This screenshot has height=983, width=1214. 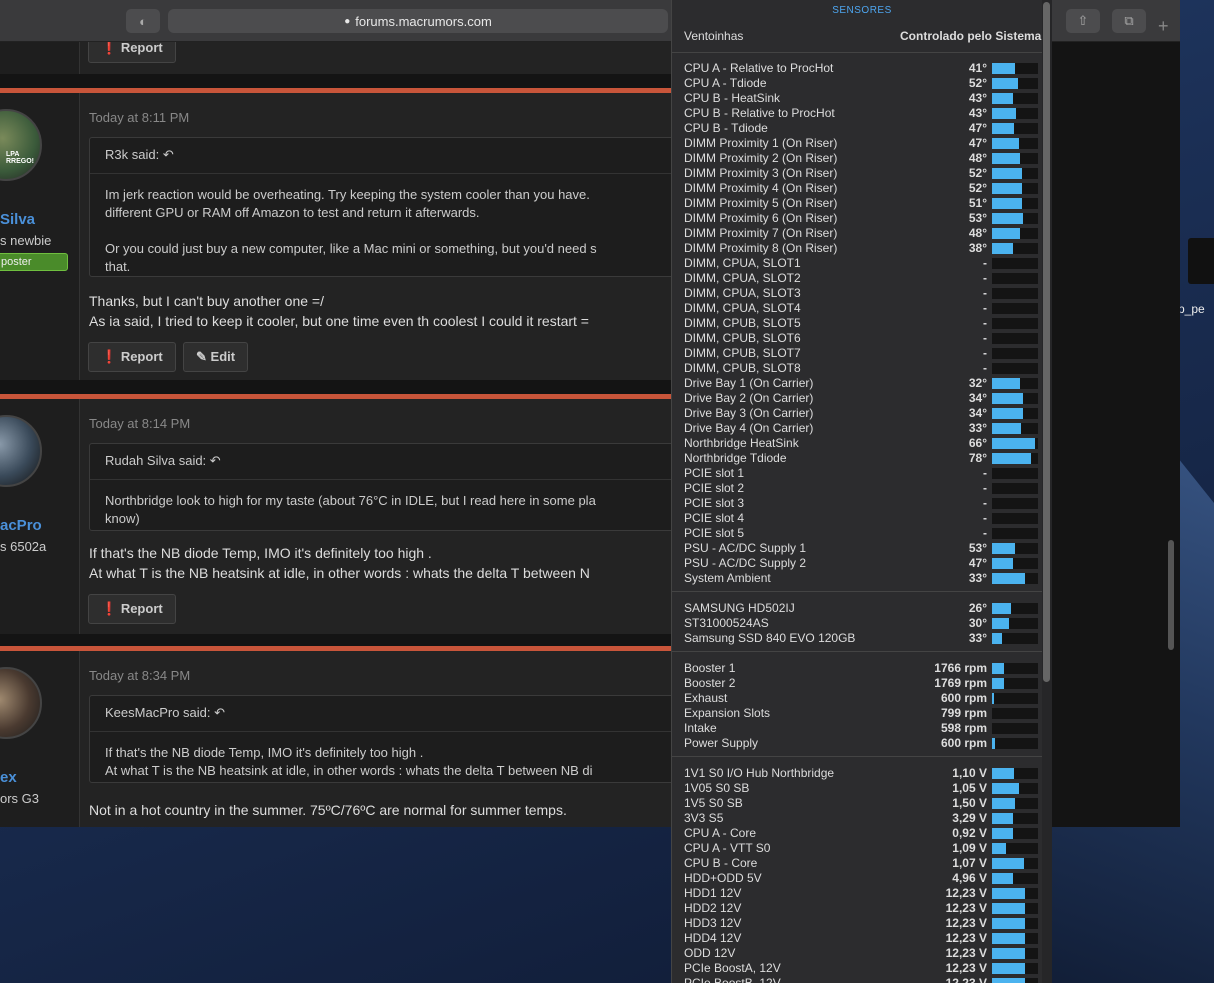 I want to click on share-icon: ⇧, so click(x=1083, y=21).